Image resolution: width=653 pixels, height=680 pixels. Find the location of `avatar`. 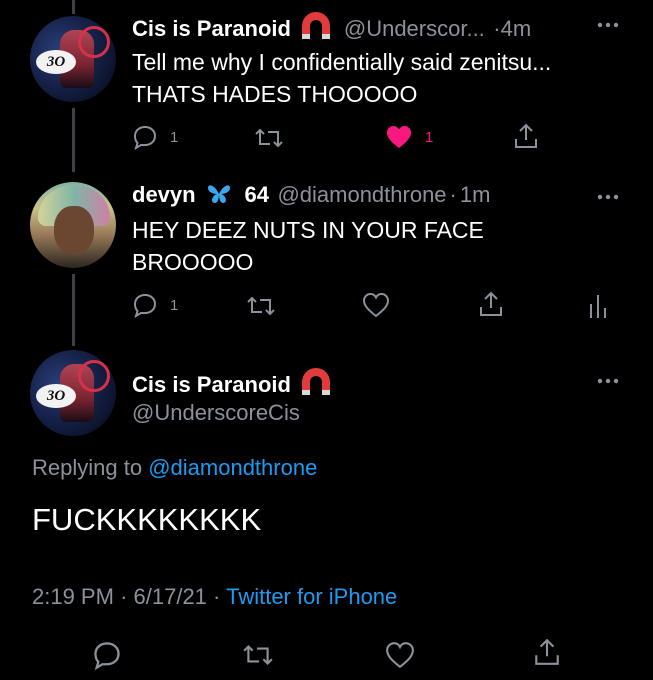

avatar is located at coordinates (73, 225).